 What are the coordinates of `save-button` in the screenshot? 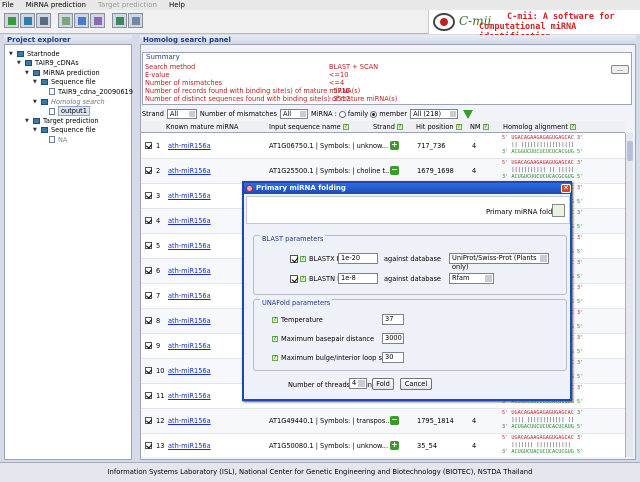 It's located at (43, 20).